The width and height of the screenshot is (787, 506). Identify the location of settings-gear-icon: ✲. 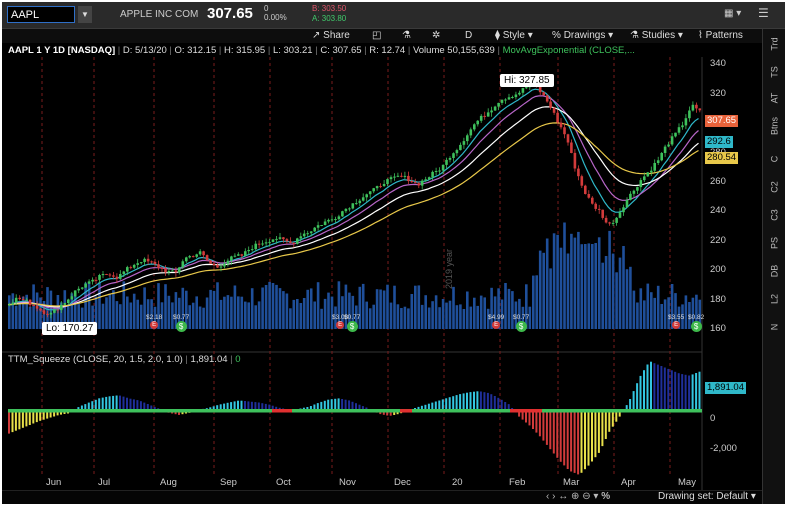
(436, 36).